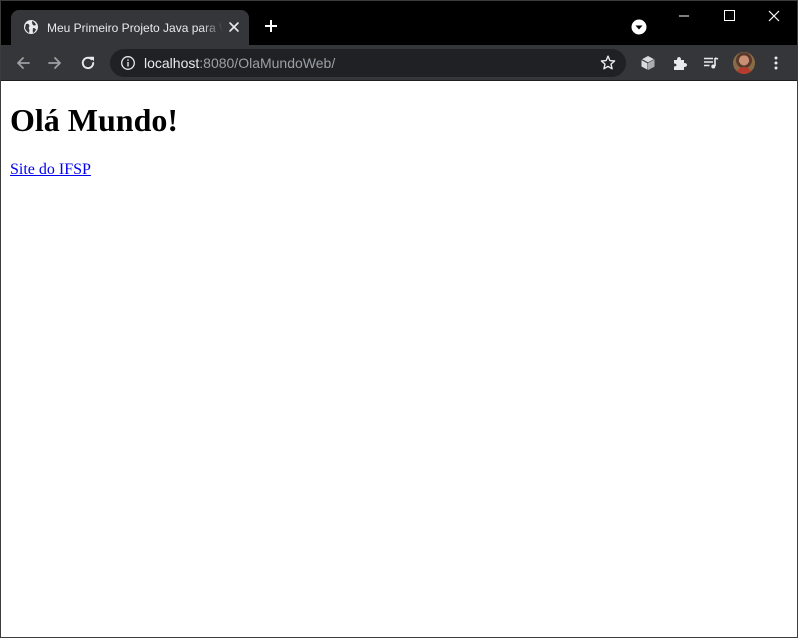  I want to click on maximize-icon, so click(730, 16).